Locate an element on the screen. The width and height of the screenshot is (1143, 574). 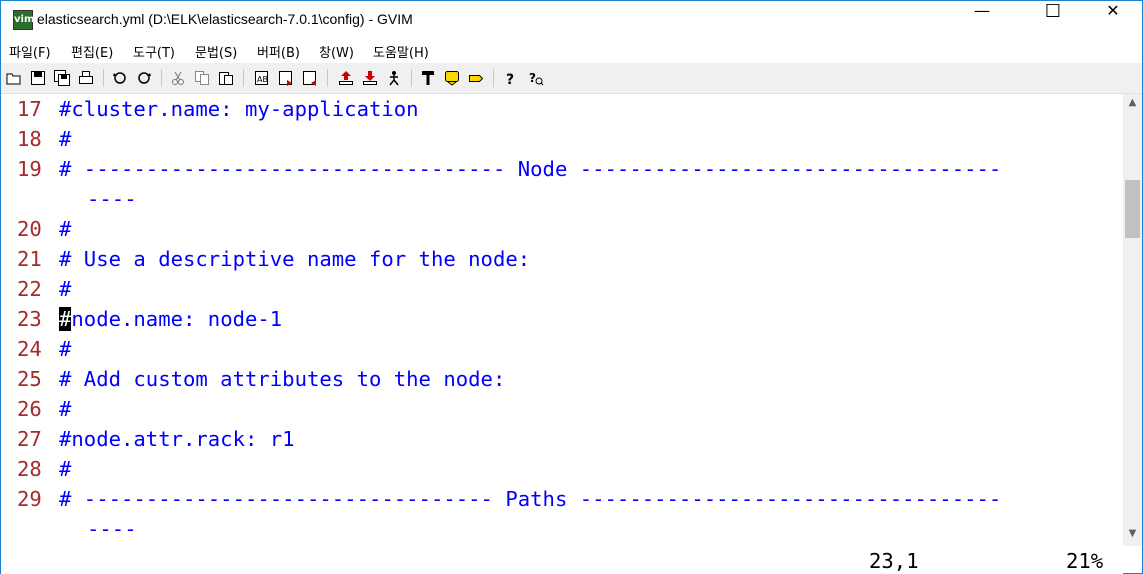
line-number: 23 is located at coordinates (29, 319).